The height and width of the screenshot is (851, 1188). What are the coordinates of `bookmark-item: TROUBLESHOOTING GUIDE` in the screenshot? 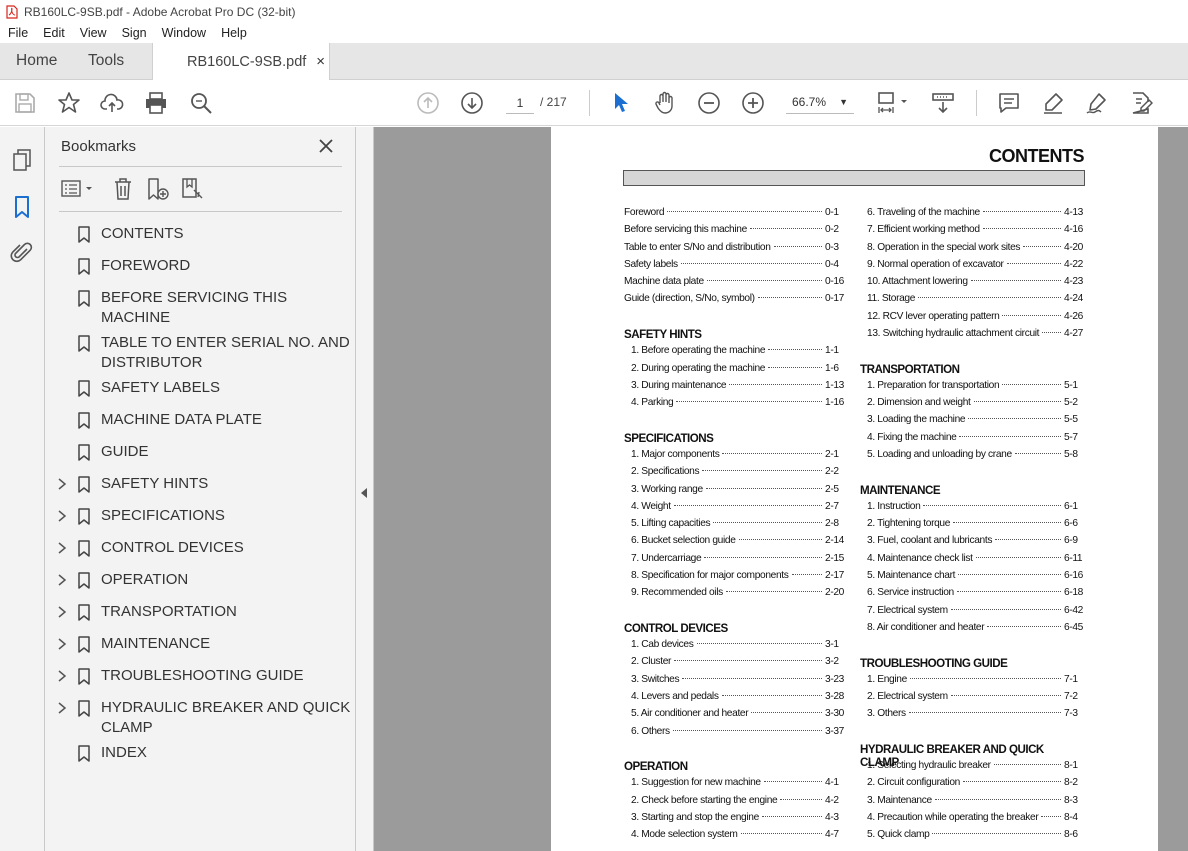 It's located at (200, 677).